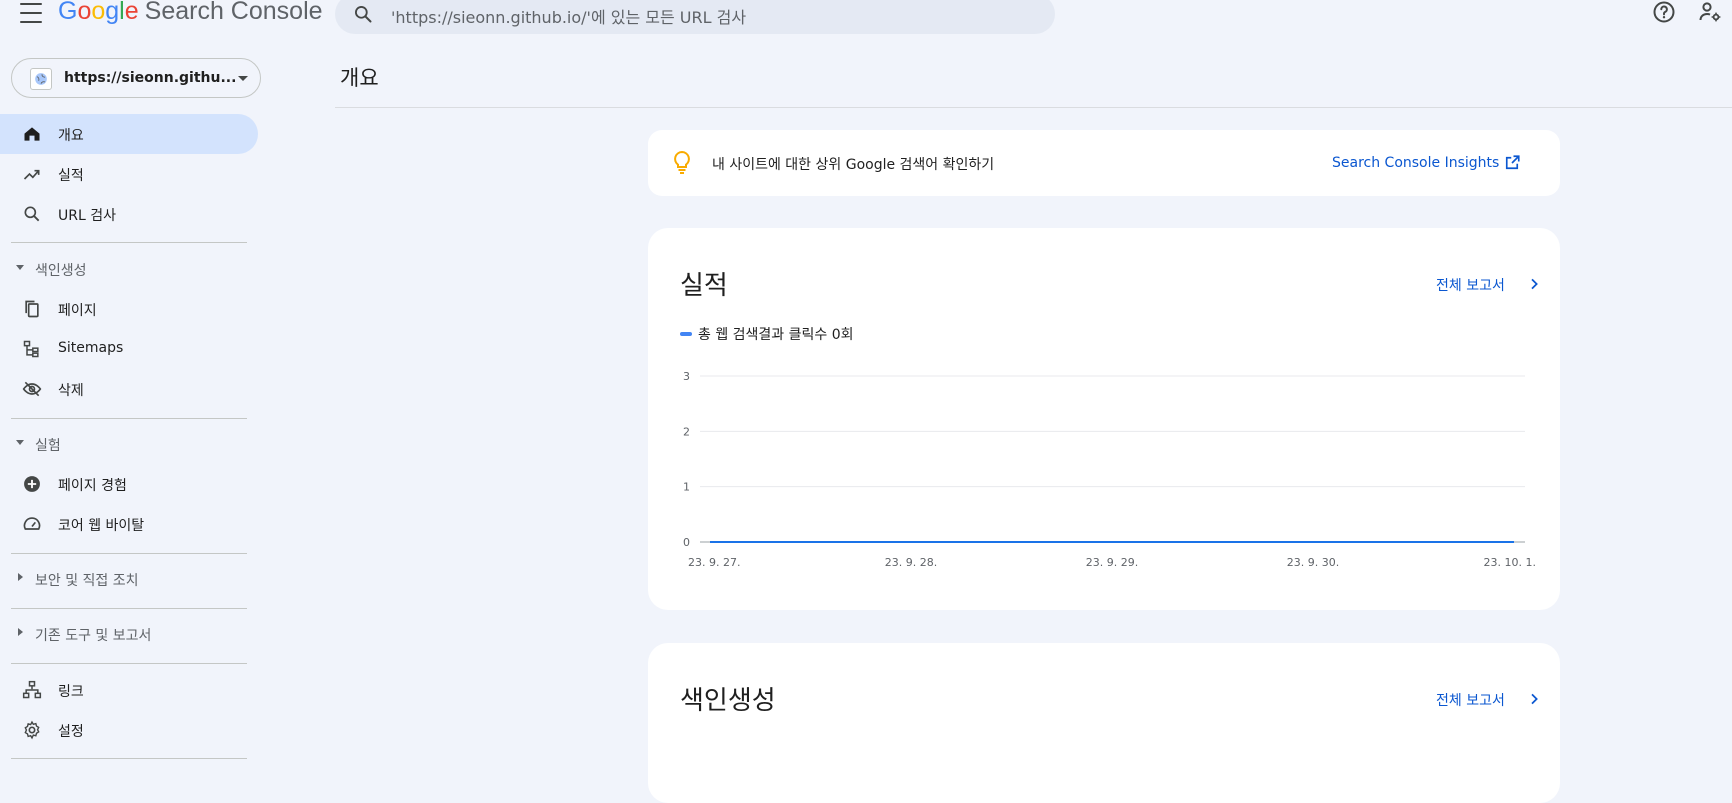  I want to click on sidebar-section-legacy: 기존 도구 및 보고서, so click(129, 634).